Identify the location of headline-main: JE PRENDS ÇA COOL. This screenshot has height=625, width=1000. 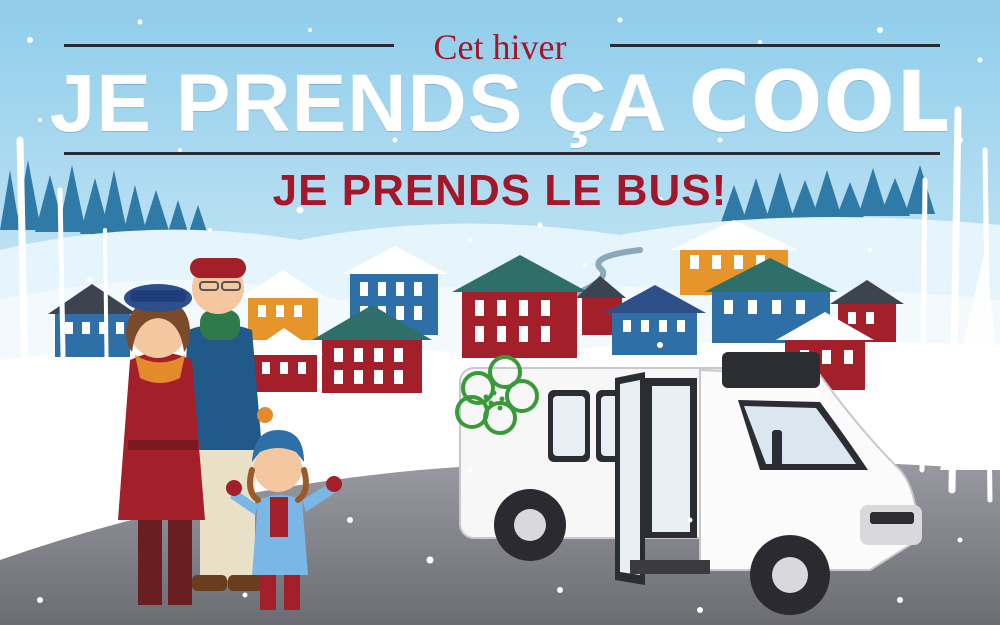
(500, 102).